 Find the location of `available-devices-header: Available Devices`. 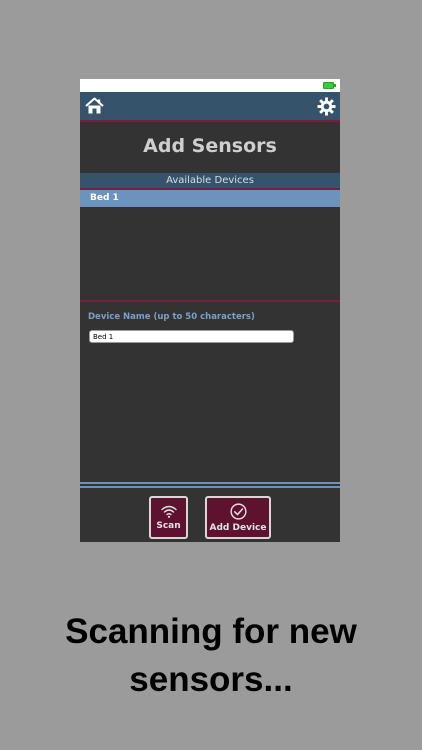

available-devices-header: Available Devices is located at coordinates (210, 181).